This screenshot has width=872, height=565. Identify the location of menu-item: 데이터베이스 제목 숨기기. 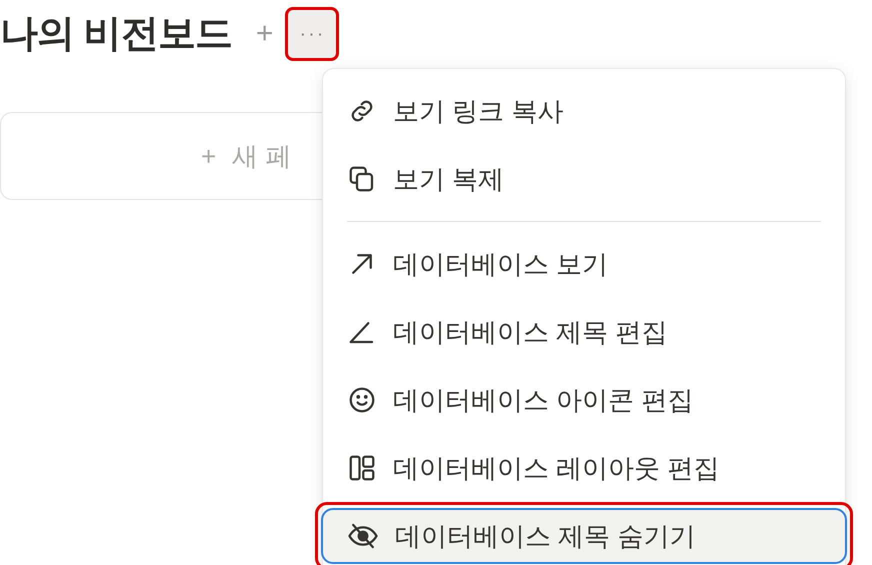
(584, 536).